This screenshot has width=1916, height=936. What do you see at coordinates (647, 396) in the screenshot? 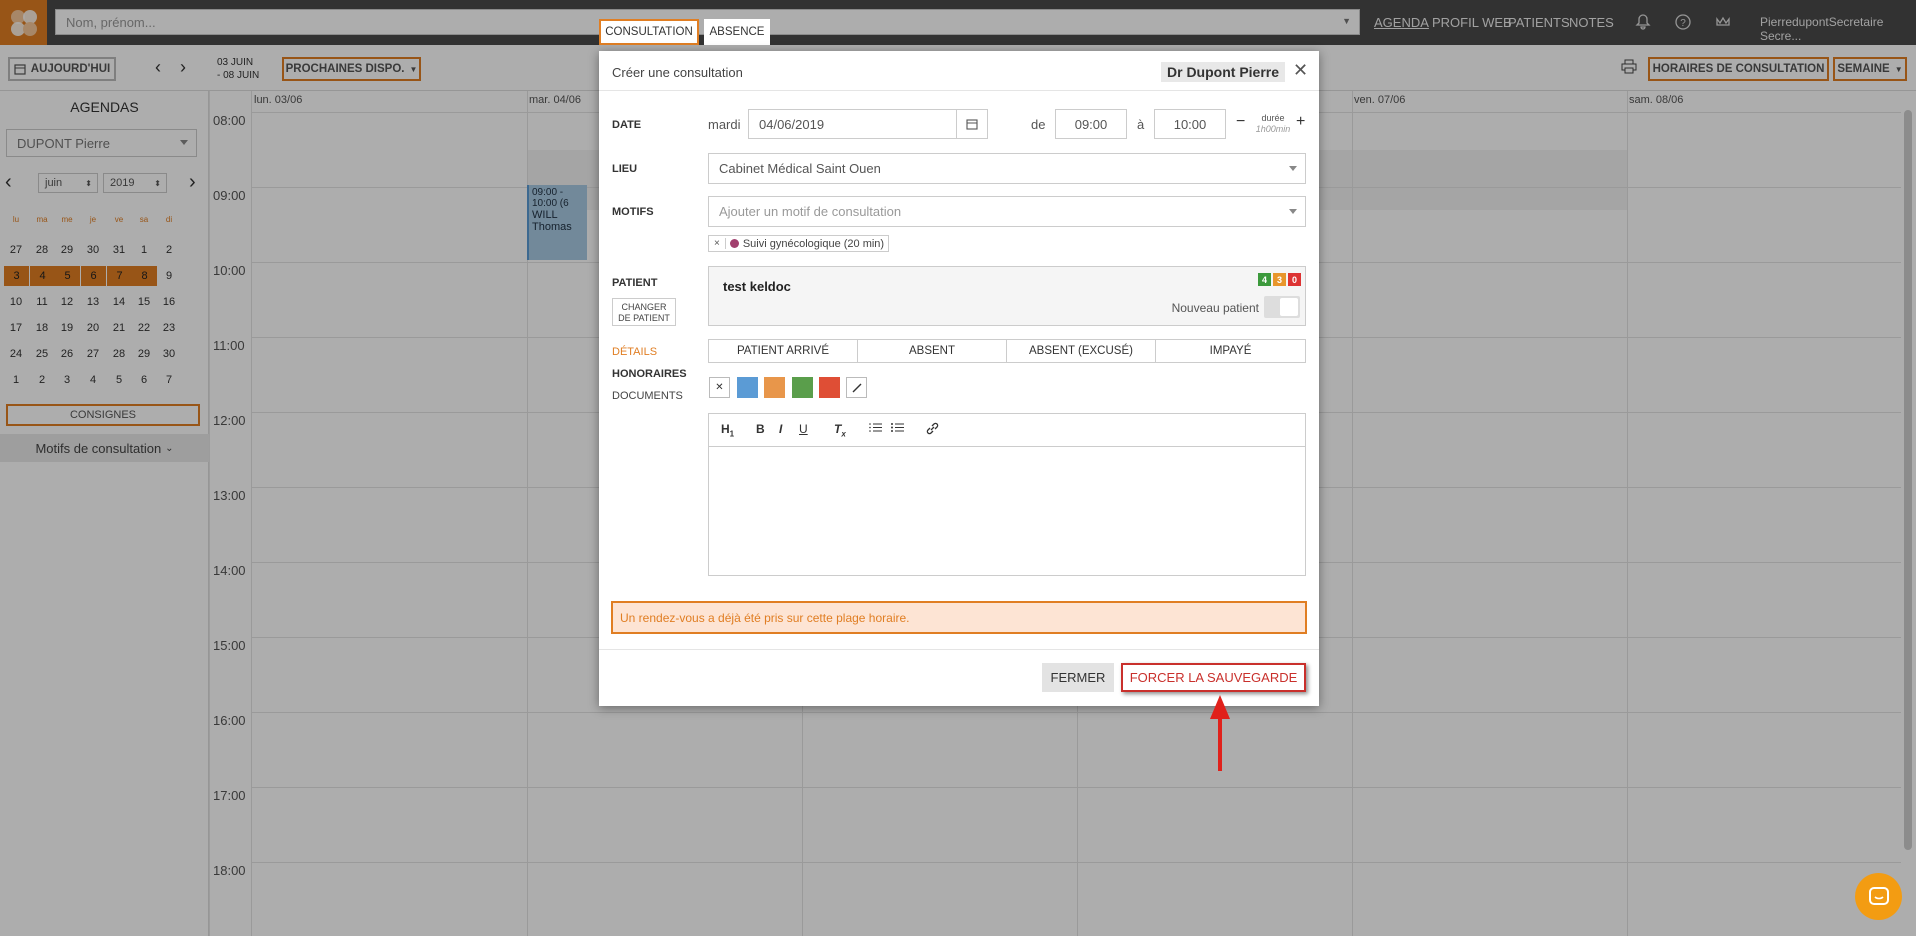
I see `tab-documents: DOCUMENTS` at bounding box center [647, 396].